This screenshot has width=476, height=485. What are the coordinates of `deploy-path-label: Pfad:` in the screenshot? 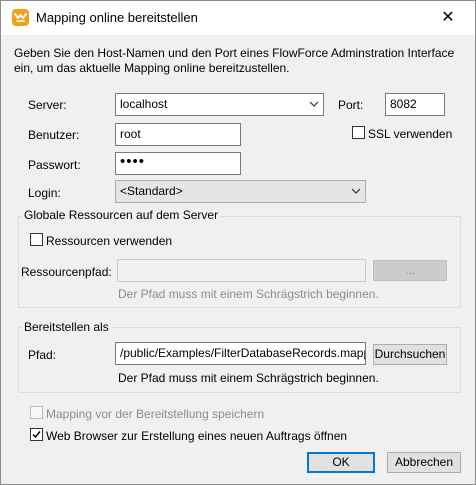 It's located at (42, 355).